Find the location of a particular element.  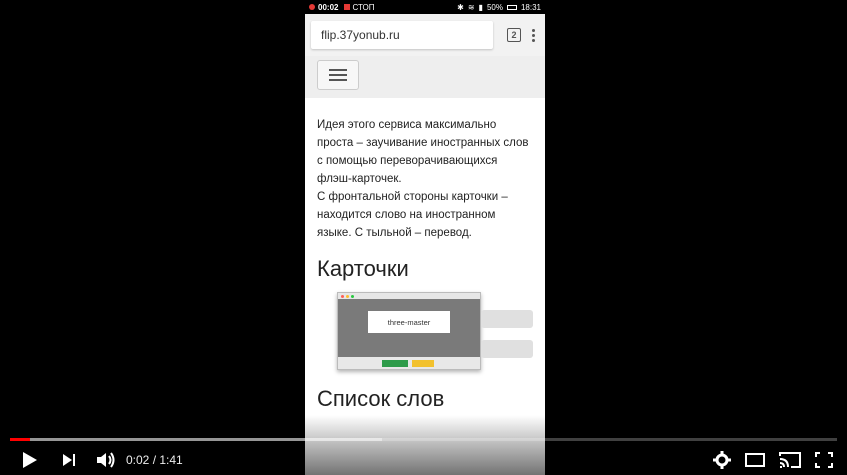

cast-button is located at coordinates (790, 460).